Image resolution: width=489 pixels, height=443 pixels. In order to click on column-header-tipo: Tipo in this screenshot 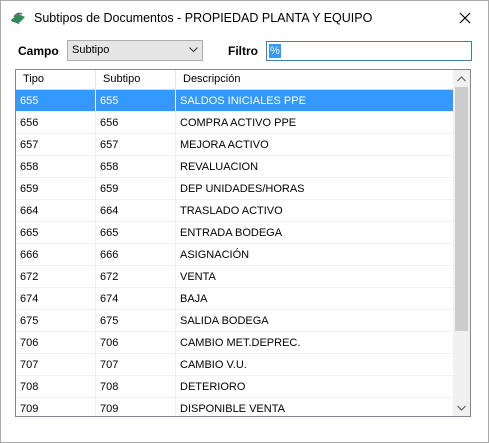, I will do `click(56, 79)`.